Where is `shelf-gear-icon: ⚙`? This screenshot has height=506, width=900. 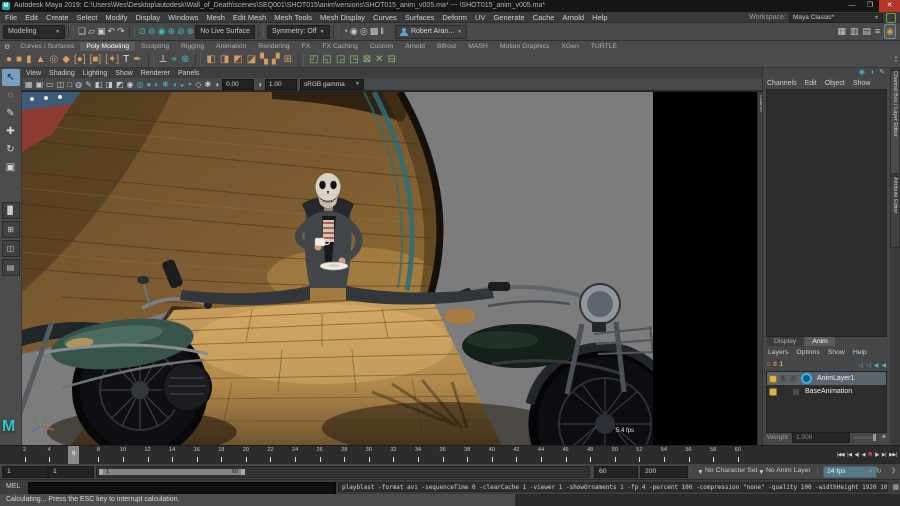 shelf-gear-icon: ⚙ is located at coordinates (7, 47).